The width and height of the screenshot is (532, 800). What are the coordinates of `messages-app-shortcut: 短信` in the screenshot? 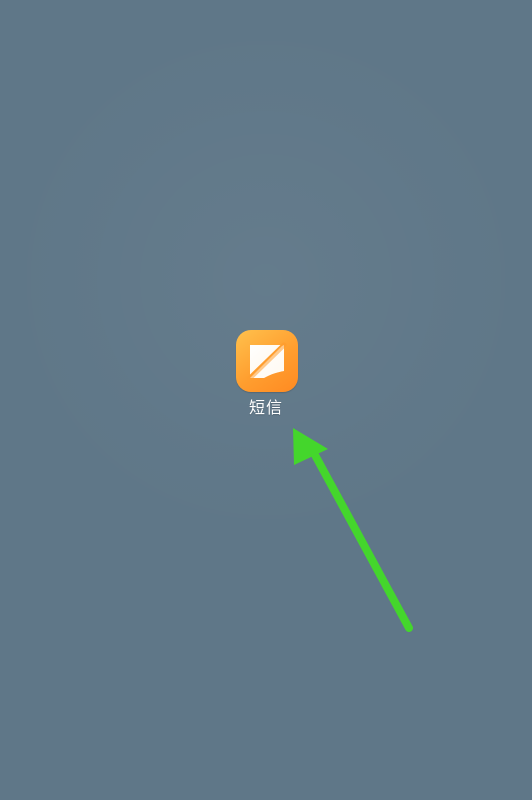 It's located at (266, 378).